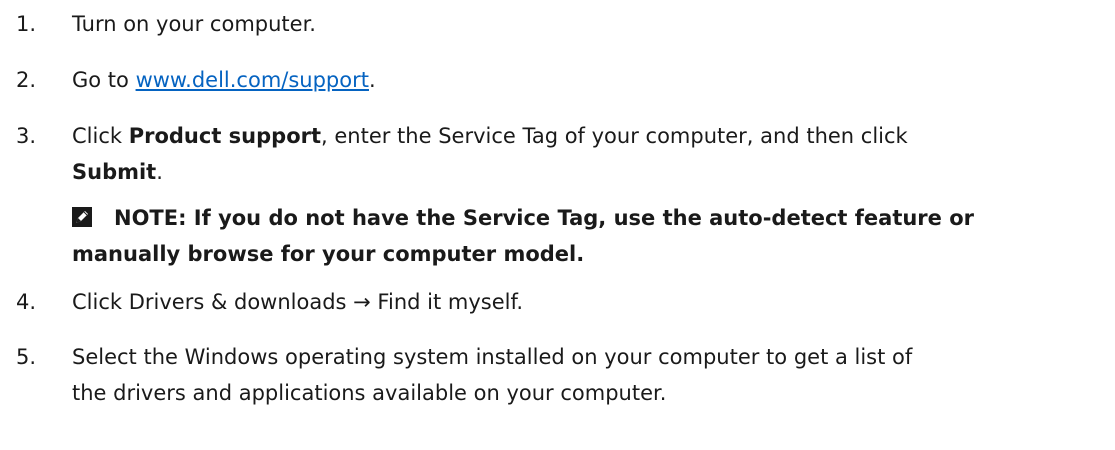 The image size is (1115, 450). Describe the element at coordinates (194, 24) in the screenshot. I see `step-1-text: Turn on your computer.` at that location.